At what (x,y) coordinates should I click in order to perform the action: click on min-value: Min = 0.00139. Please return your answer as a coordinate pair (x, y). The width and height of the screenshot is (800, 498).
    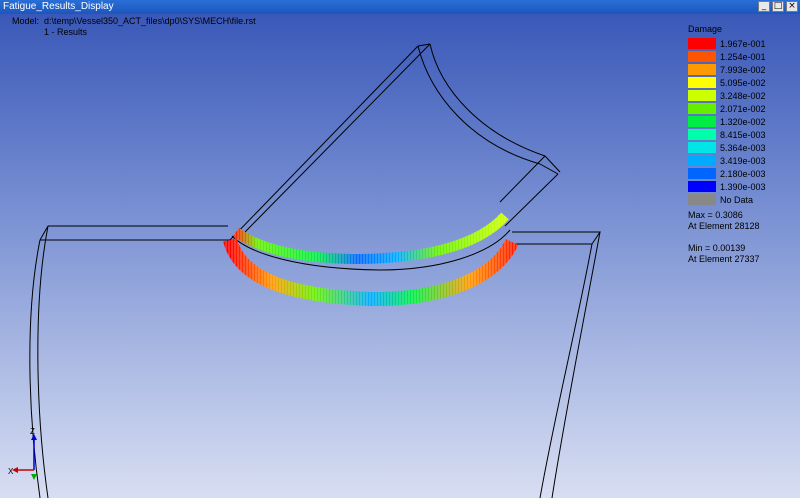
    Looking at the image, I should click on (717, 248).